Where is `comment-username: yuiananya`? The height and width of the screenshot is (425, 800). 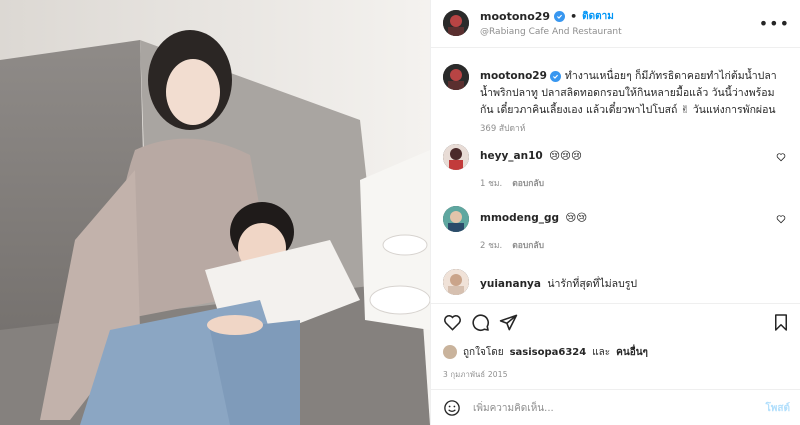
comment-username: yuiananya is located at coordinates (510, 284).